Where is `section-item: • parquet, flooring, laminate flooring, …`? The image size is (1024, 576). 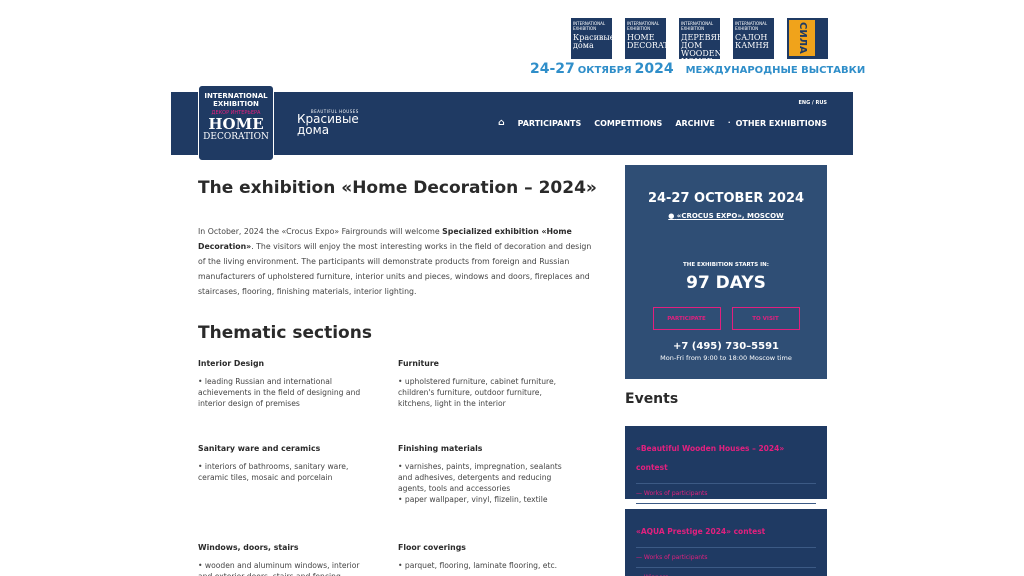 section-item: • parquet, flooring, laminate flooring, … is located at coordinates (478, 565).